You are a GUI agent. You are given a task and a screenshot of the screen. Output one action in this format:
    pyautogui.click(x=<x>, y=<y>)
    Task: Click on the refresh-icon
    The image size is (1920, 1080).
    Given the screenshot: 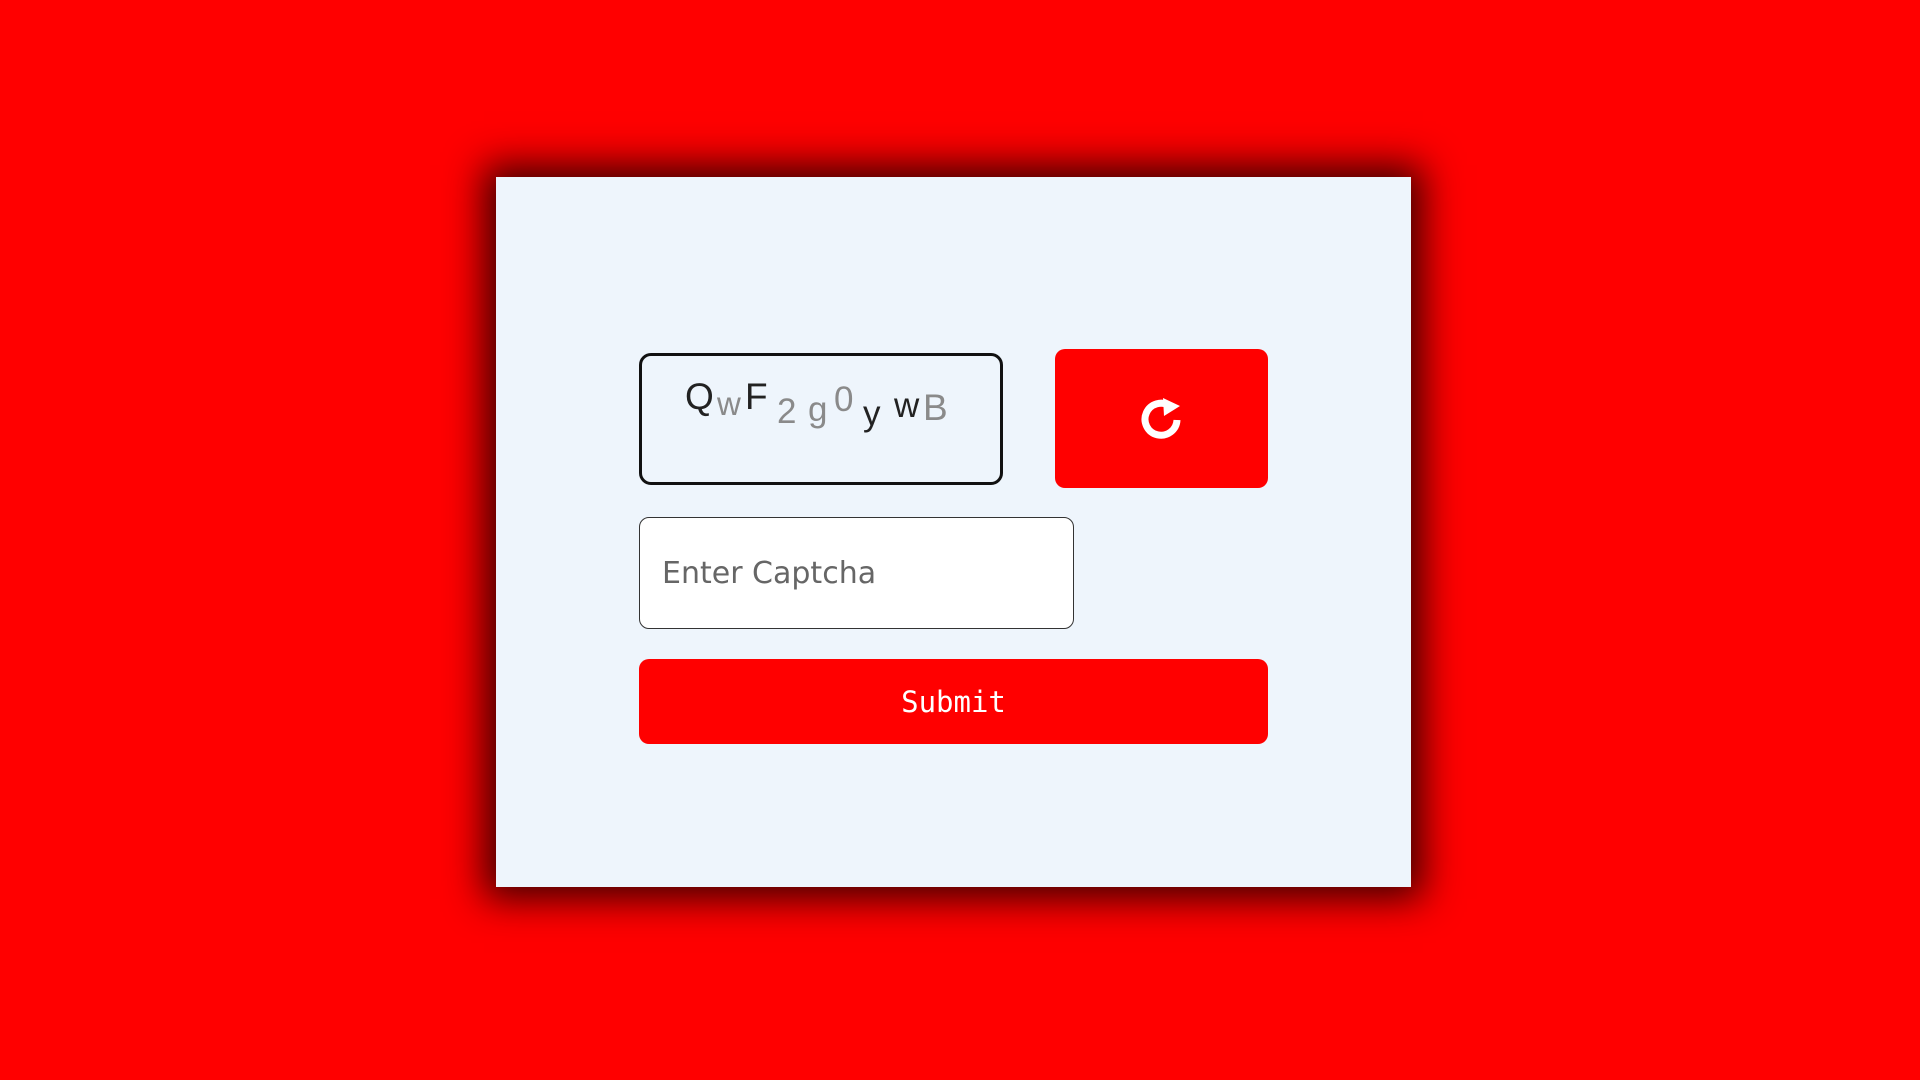 What is the action you would take?
    pyautogui.click(x=1160, y=418)
    